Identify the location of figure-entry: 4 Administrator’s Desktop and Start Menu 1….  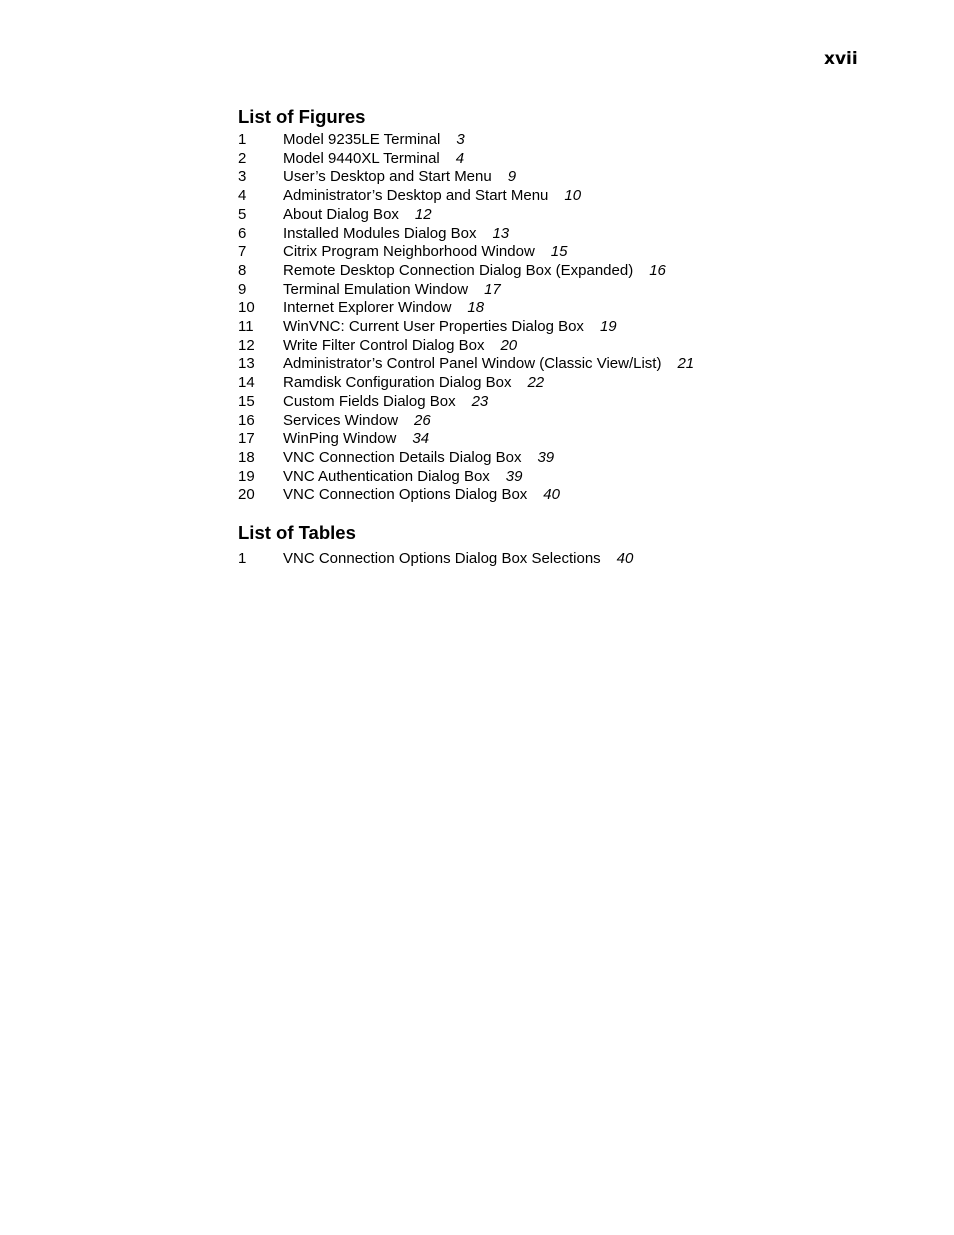
(466, 196).